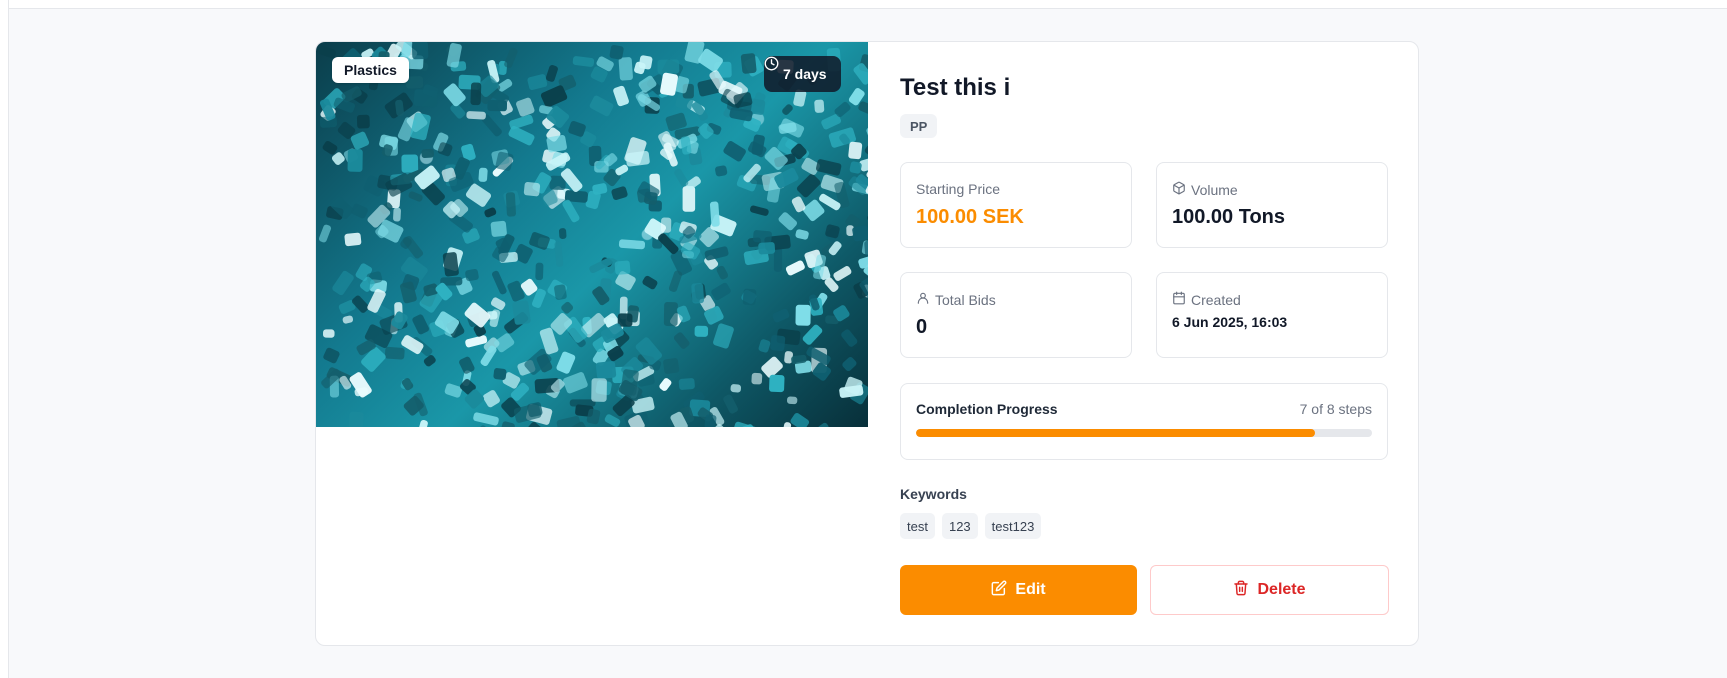  I want to click on top-bar, so click(863, 4).